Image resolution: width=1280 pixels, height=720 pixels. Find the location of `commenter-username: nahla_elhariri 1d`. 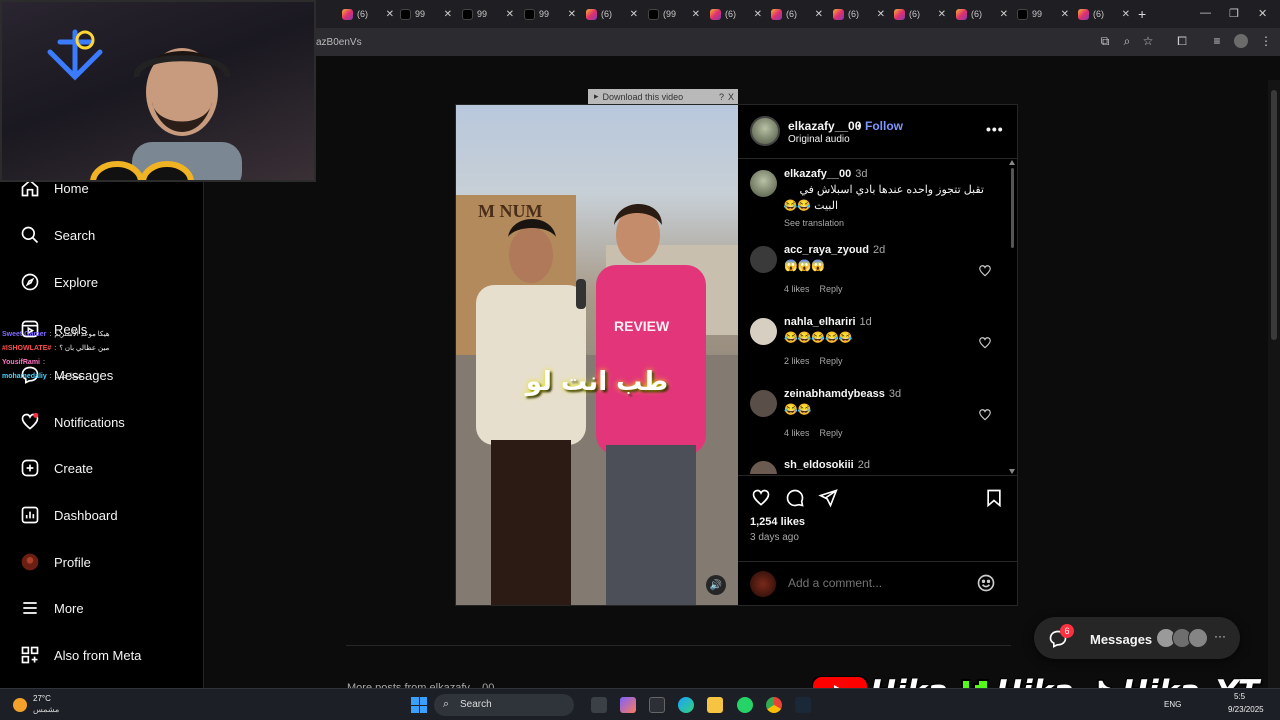

commenter-username: nahla_elhariri 1d is located at coordinates (828, 322).